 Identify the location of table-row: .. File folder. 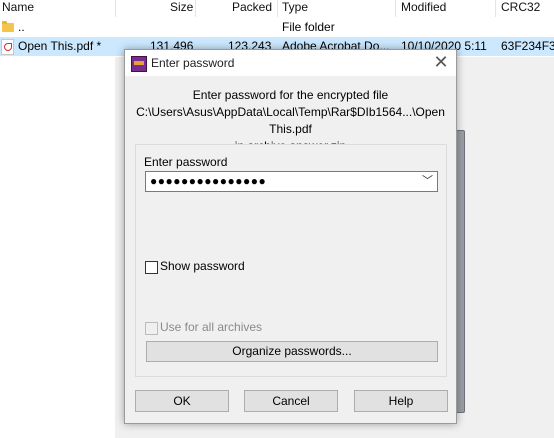
(277, 27).